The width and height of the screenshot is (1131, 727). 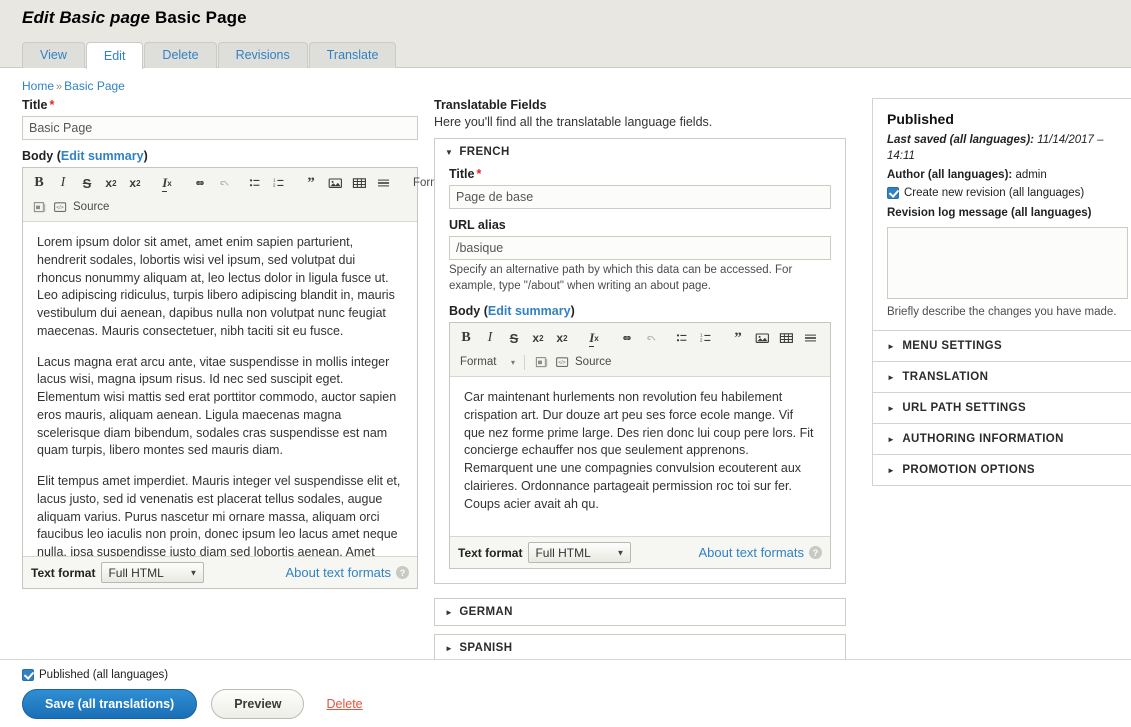 I want to click on tab-list: View Edit Delete Revisions Translate, so click(x=576, y=53).